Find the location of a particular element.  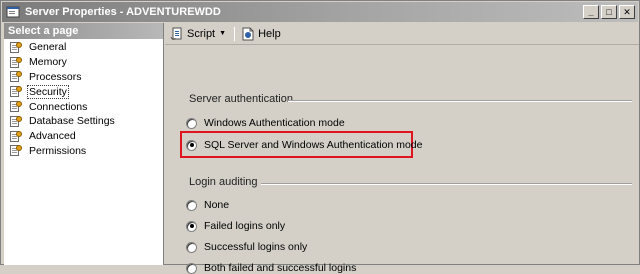

login-auditing-group-label: Login auditing is located at coordinates (223, 182).